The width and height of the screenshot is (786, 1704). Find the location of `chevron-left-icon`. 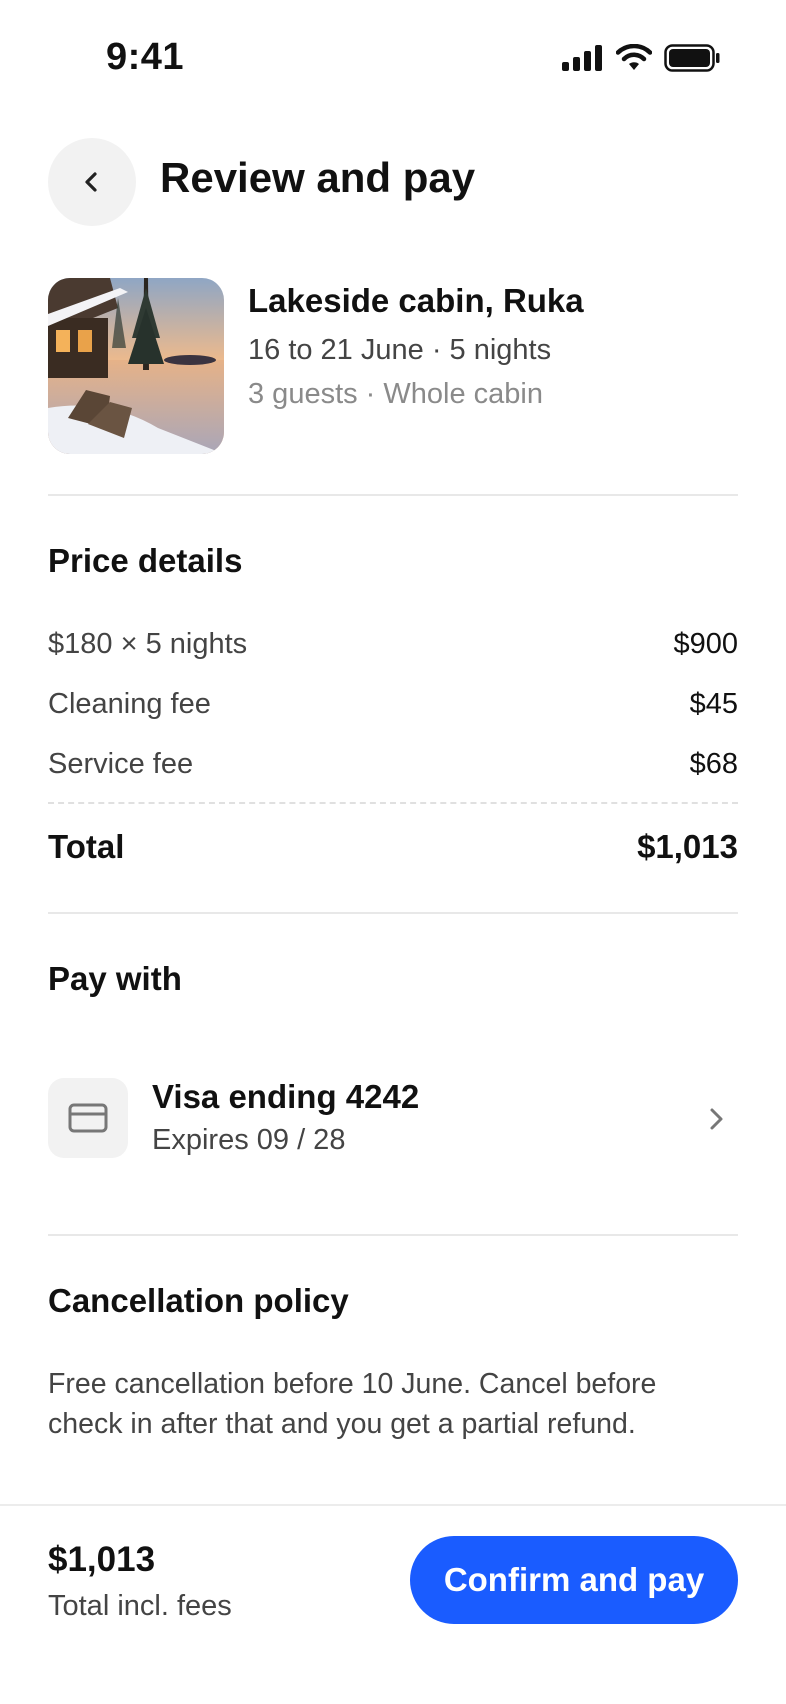

chevron-left-icon is located at coordinates (91, 182).